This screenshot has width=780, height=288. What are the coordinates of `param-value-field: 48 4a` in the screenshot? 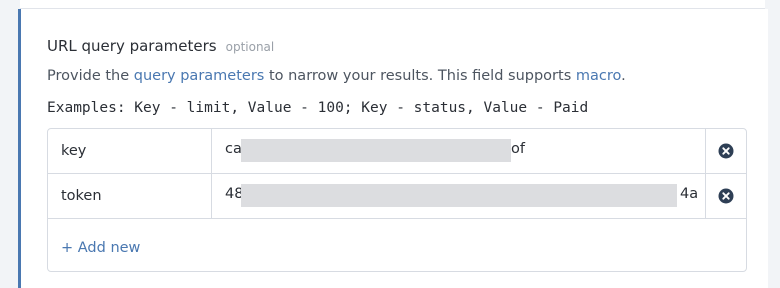 It's located at (459, 196).